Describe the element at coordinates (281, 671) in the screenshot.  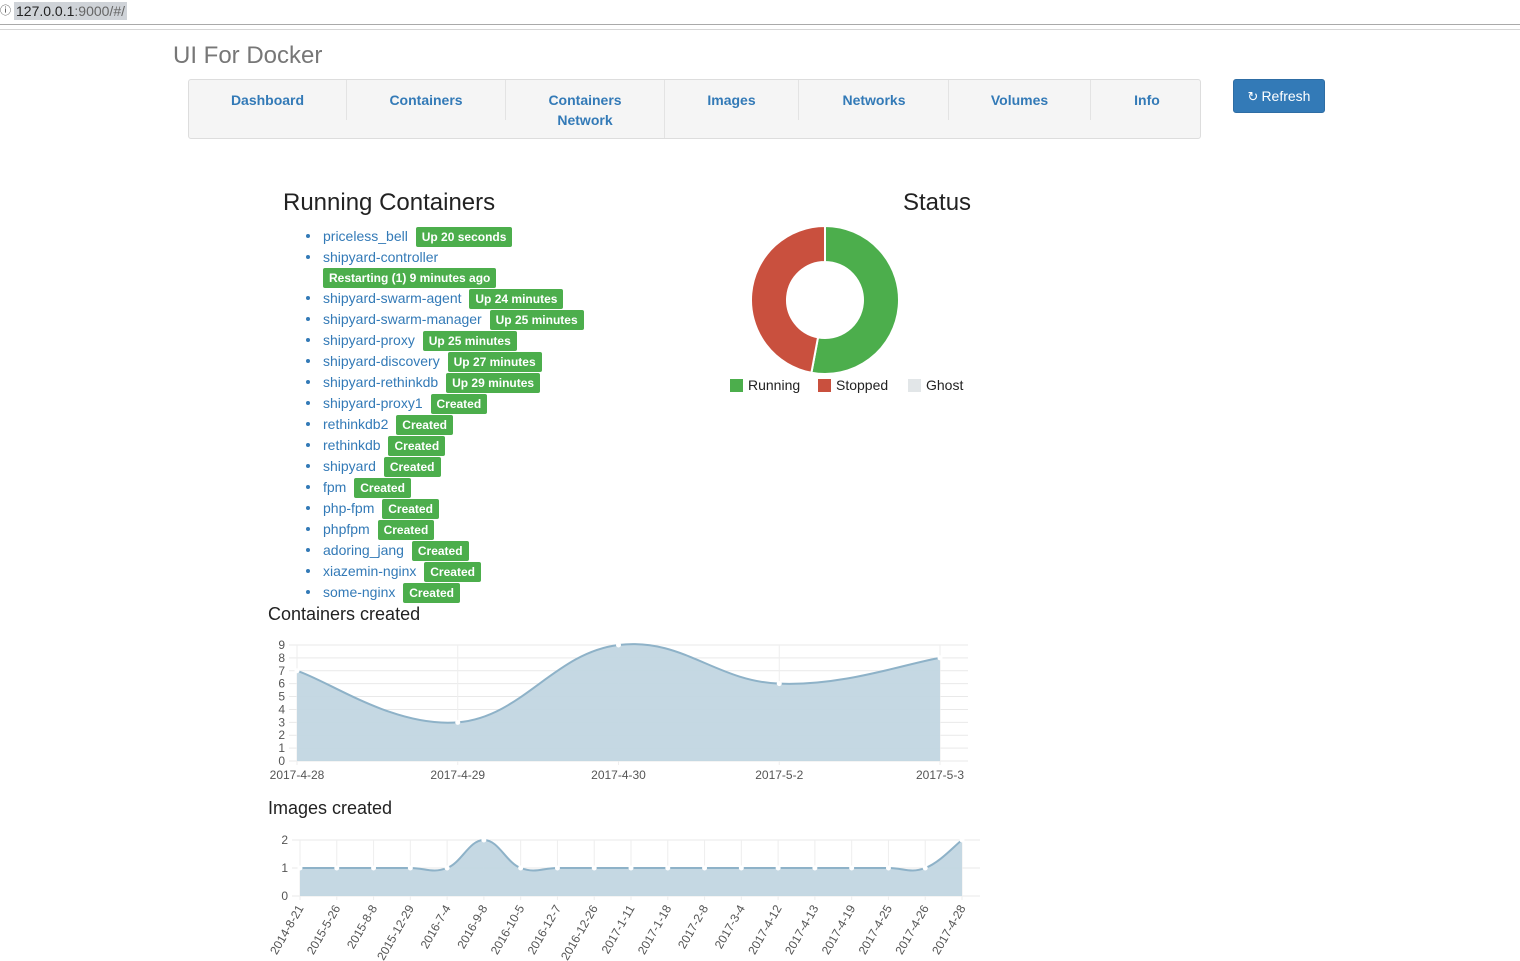
I see `y-tick-label: 7` at that location.